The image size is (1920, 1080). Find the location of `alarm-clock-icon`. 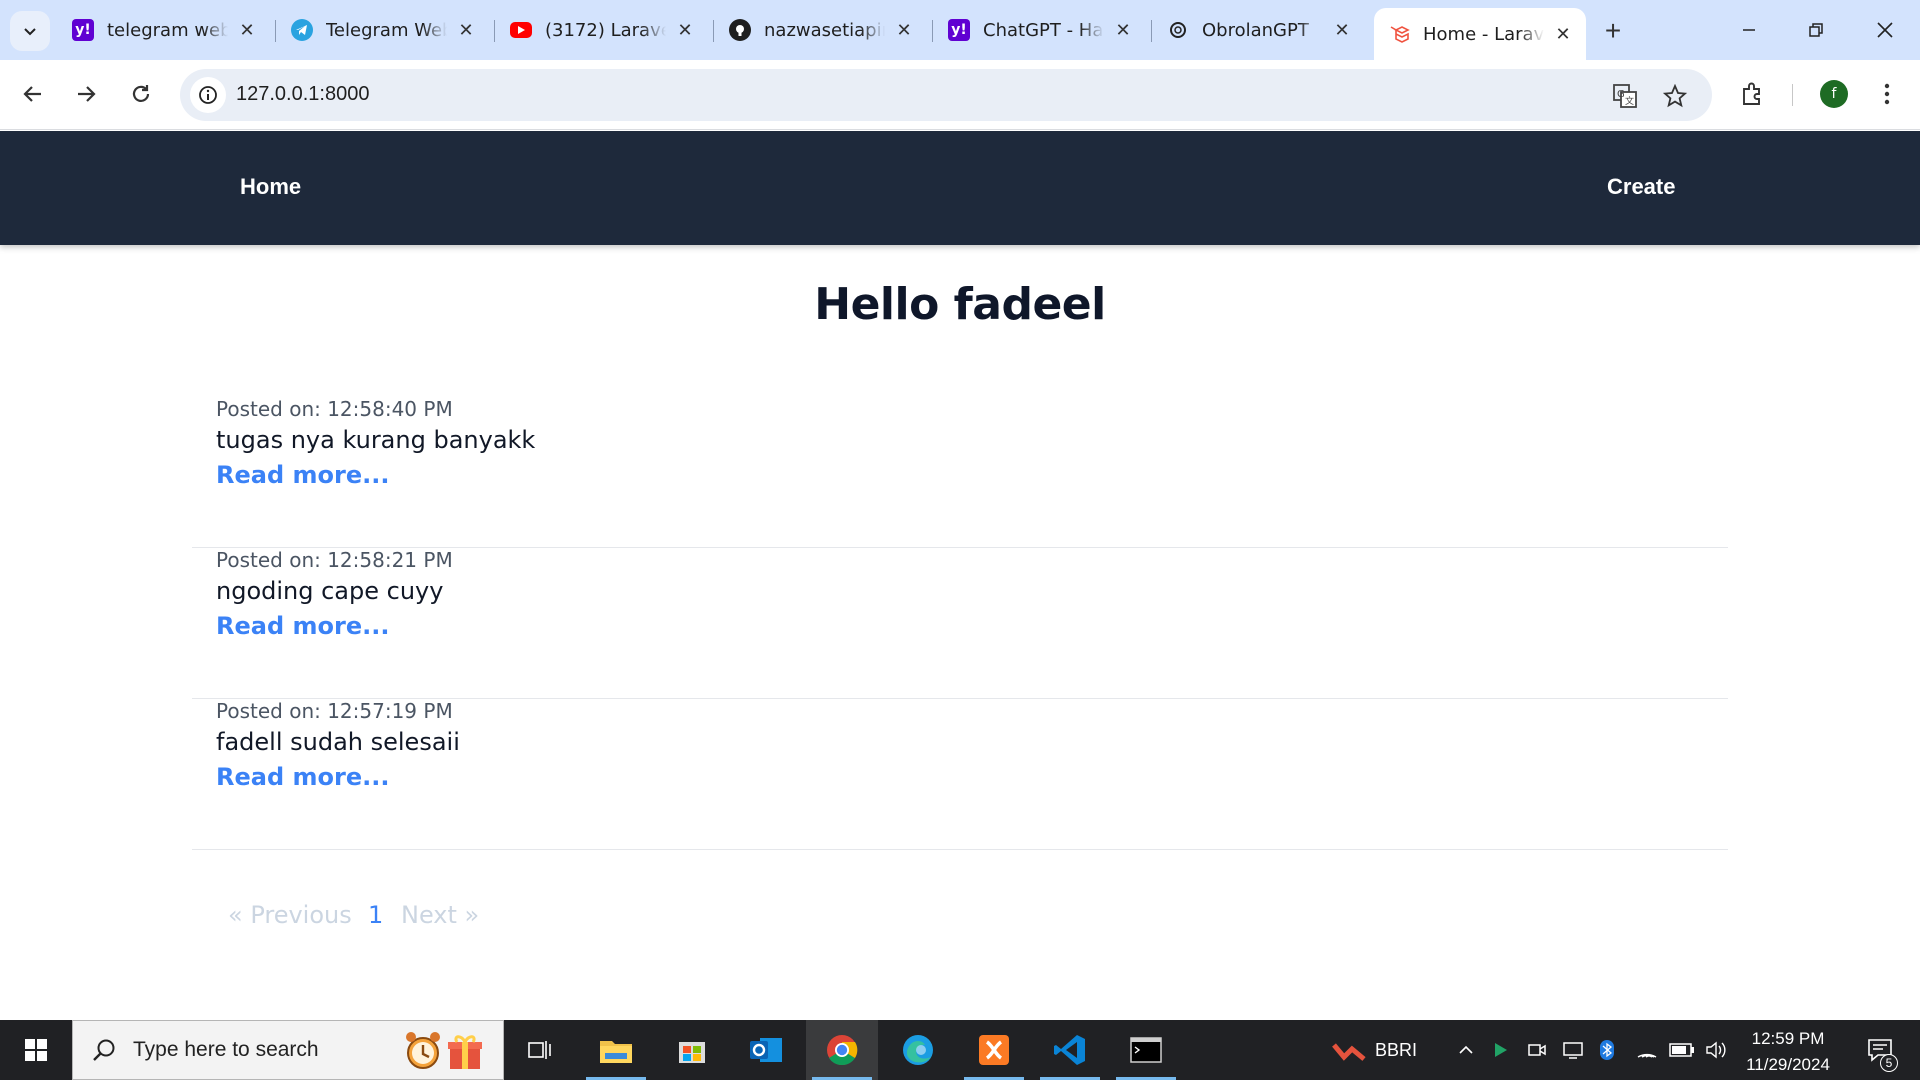

alarm-clock-icon is located at coordinates (423, 1050).